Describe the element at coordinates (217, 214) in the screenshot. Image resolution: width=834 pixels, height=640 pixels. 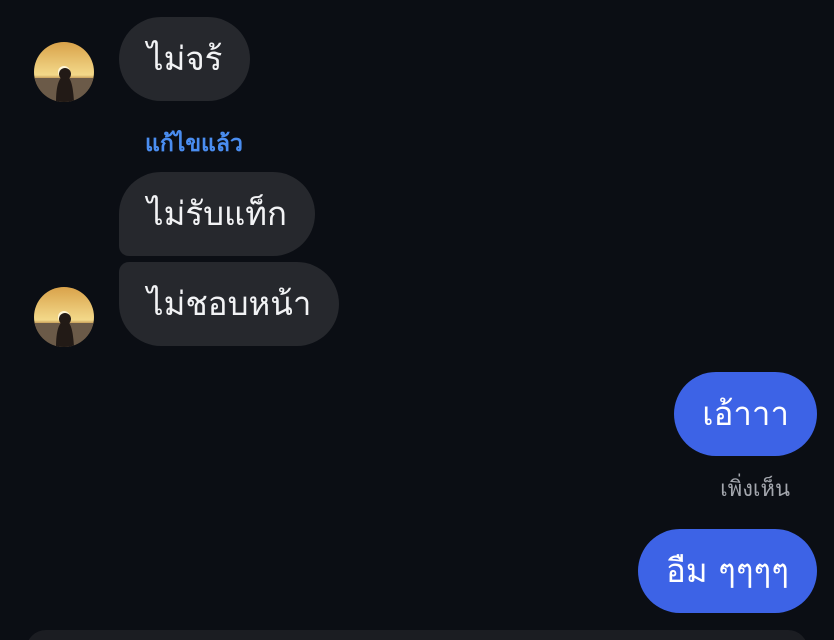
I see `message-bubble-incoming: ไม่รับแท็ก` at that location.